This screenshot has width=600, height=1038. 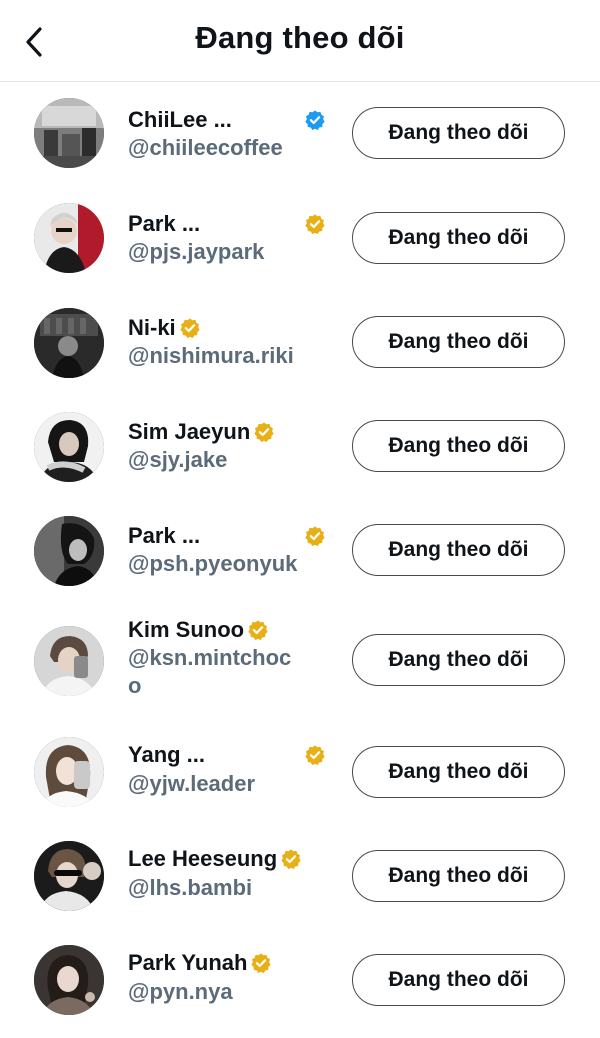 I want to click on list-item: Park ... @pjs.jaypark Đang theo dõi, so click(x=300, y=252).